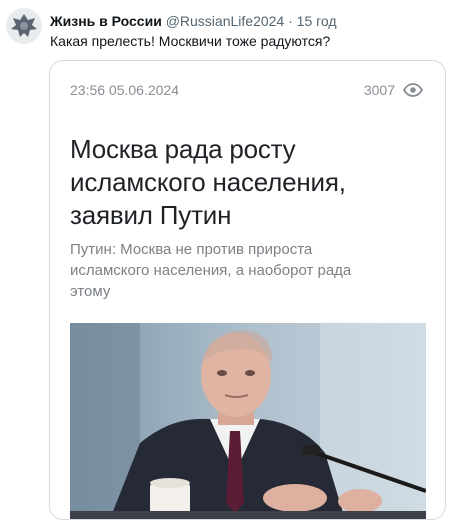  Describe the element at coordinates (317, 21) in the screenshot. I see `tweet-time: 15 год` at that location.